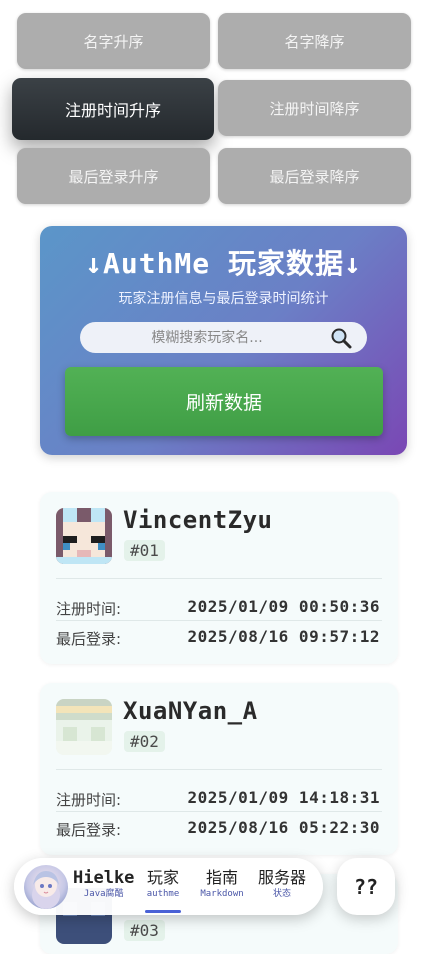  What do you see at coordinates (46, 887) in the screenshot?
I see `brand-avatar` at bounding box center [46, 887].